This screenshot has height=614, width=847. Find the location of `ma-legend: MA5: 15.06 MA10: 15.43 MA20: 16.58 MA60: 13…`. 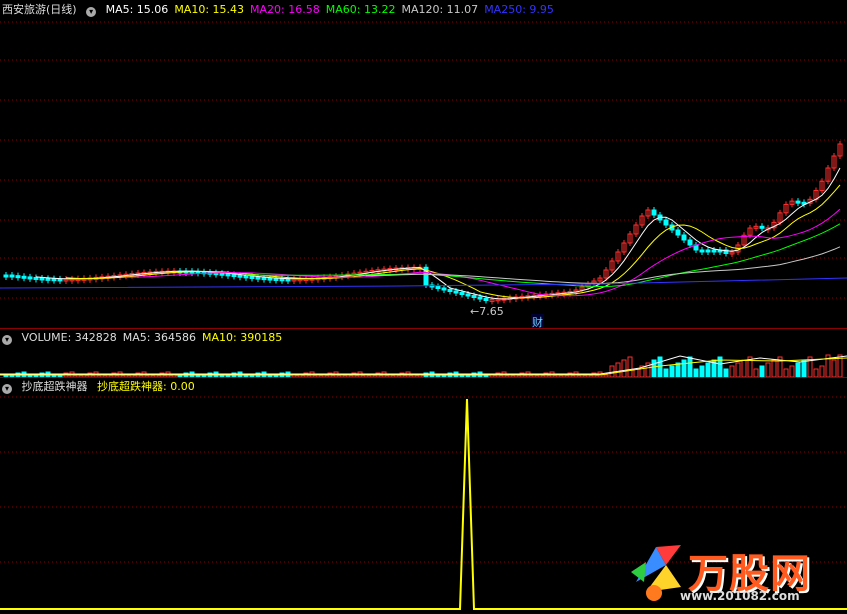

ma-legend: MA5: 15.06 MA10: 15.43 MA20: 16.58 MA60: 13… is located at coordinates (333, 9).